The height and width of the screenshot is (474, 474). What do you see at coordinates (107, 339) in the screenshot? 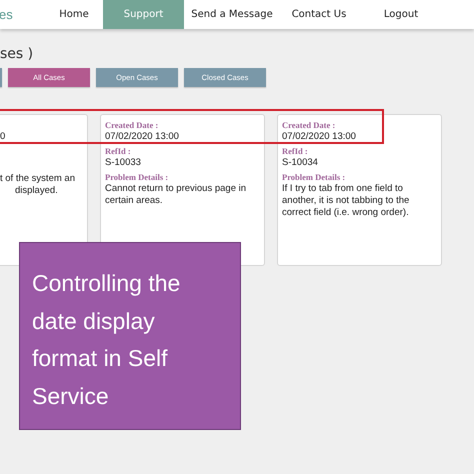
I see `callout-text: Controlling the date display format in Self Service` at bounding box center [107, 339].